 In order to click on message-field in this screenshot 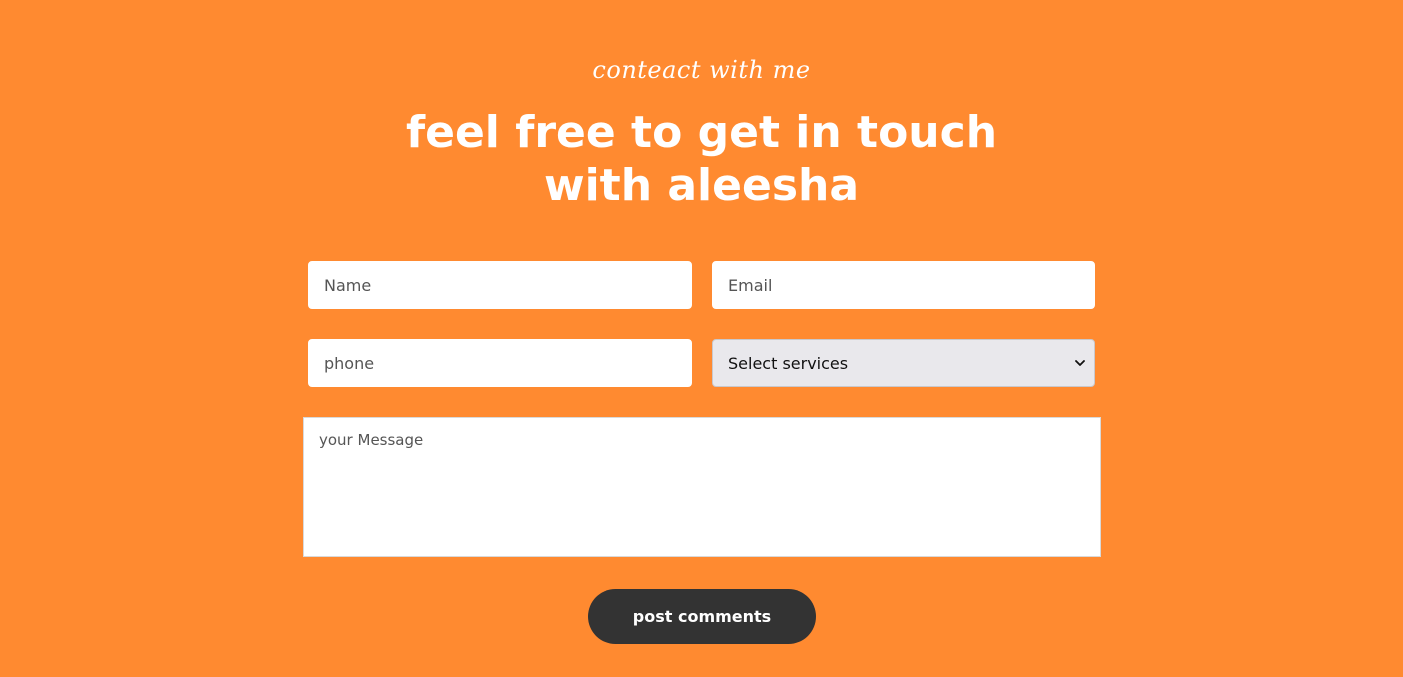, I will do `click(702, 487)`.